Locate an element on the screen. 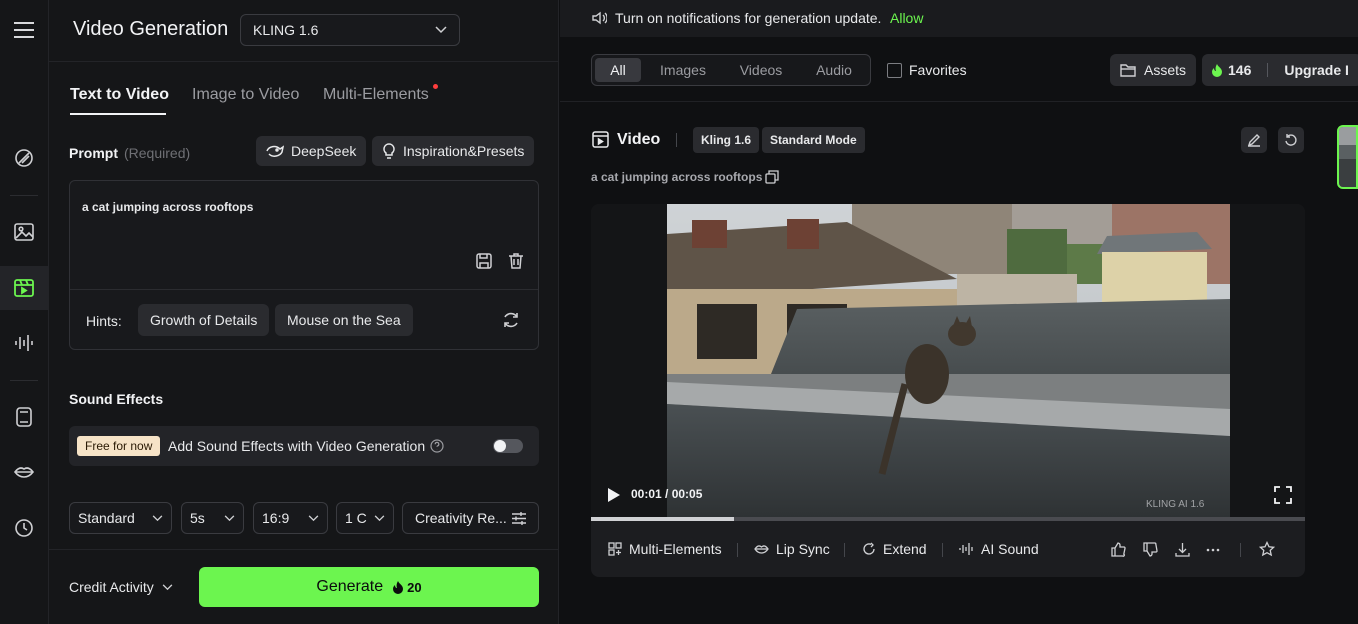 The height and width of the screenshot is (624, 1358). credits-upgrade-button: 146 Upgrade I is located at coordinates (1280, 70).